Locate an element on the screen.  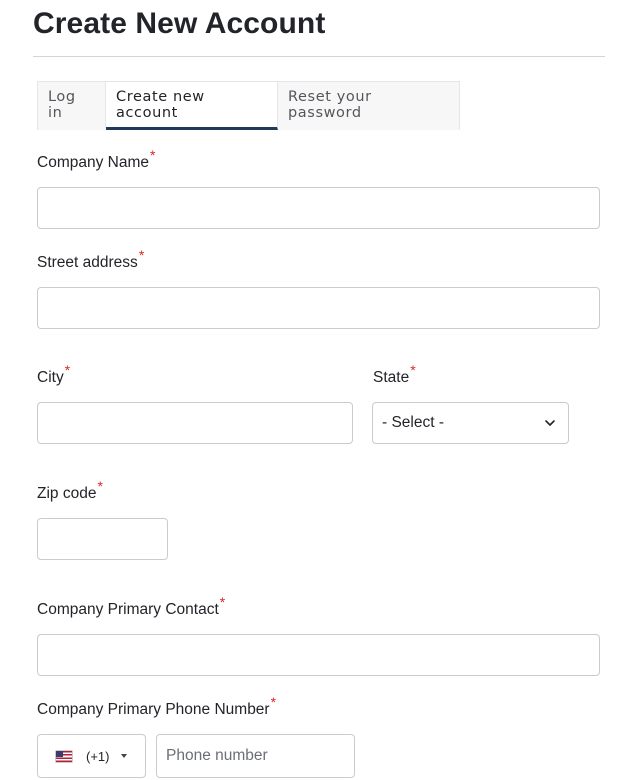
zip-code-label: Zip code* is located at coordinates (70, 491).